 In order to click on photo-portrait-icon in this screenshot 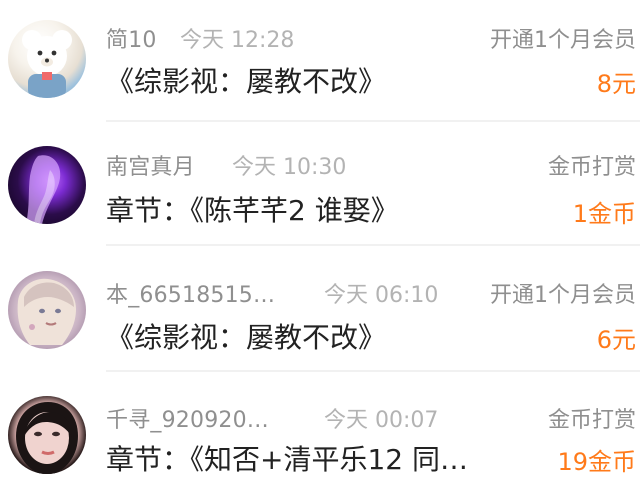, I will do `click(47, 438)`.